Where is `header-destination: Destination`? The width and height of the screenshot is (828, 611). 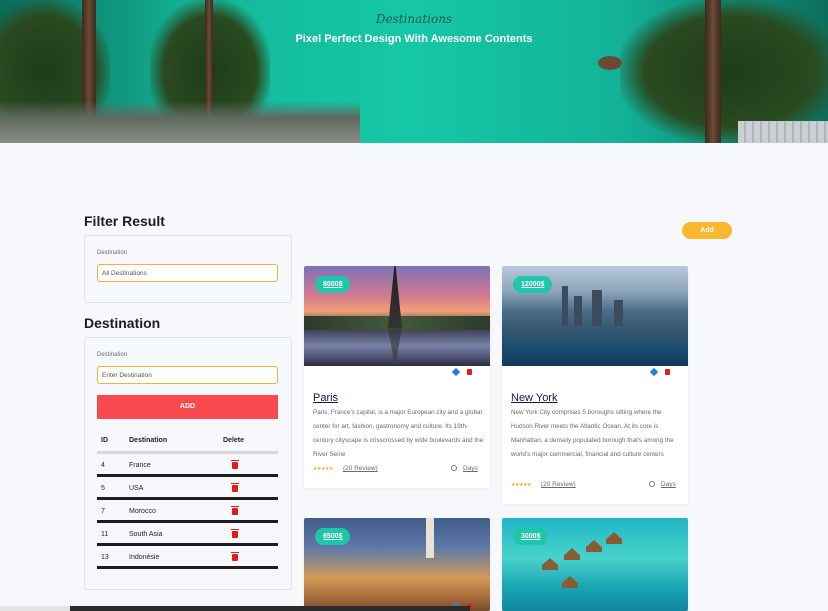
header-destination: Destination is located at coordinates (148, 440).